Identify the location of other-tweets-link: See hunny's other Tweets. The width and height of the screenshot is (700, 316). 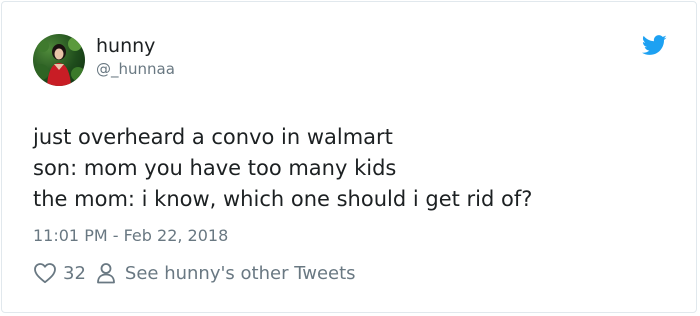
(240, 273).